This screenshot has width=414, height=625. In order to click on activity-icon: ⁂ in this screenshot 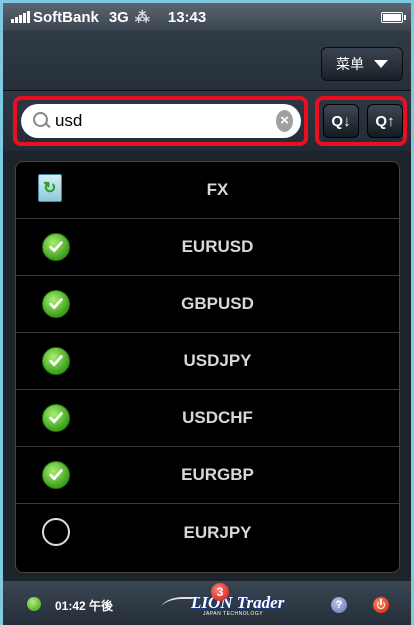, I will do `click(142, 17)`.